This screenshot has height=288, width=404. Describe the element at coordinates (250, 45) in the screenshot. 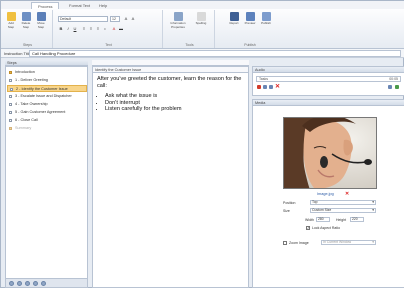

I see `publish-group-label: Publish` at that location.